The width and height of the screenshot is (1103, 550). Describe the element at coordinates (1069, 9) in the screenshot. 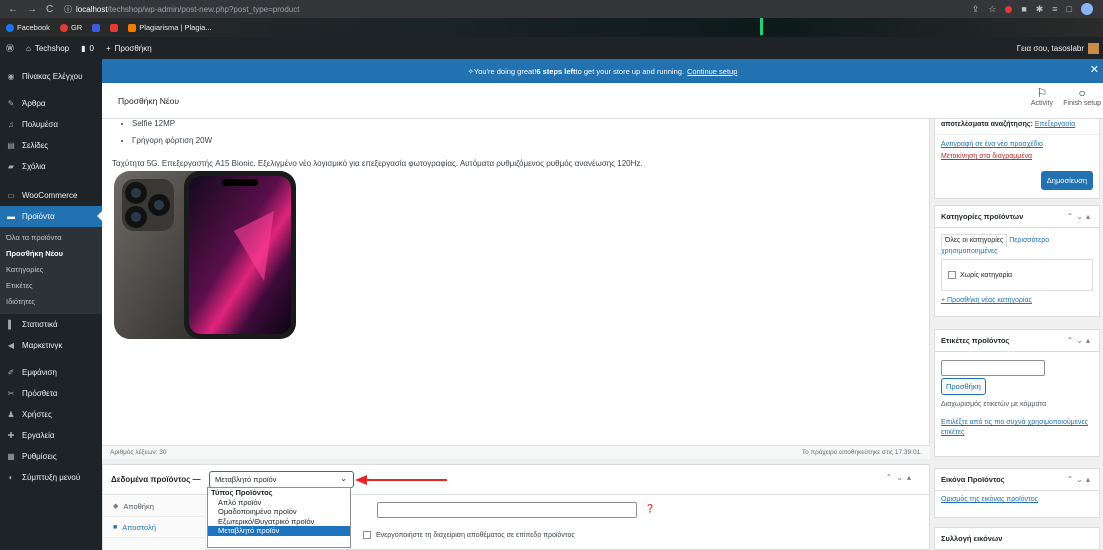

I see `window-icon: □` at that location.